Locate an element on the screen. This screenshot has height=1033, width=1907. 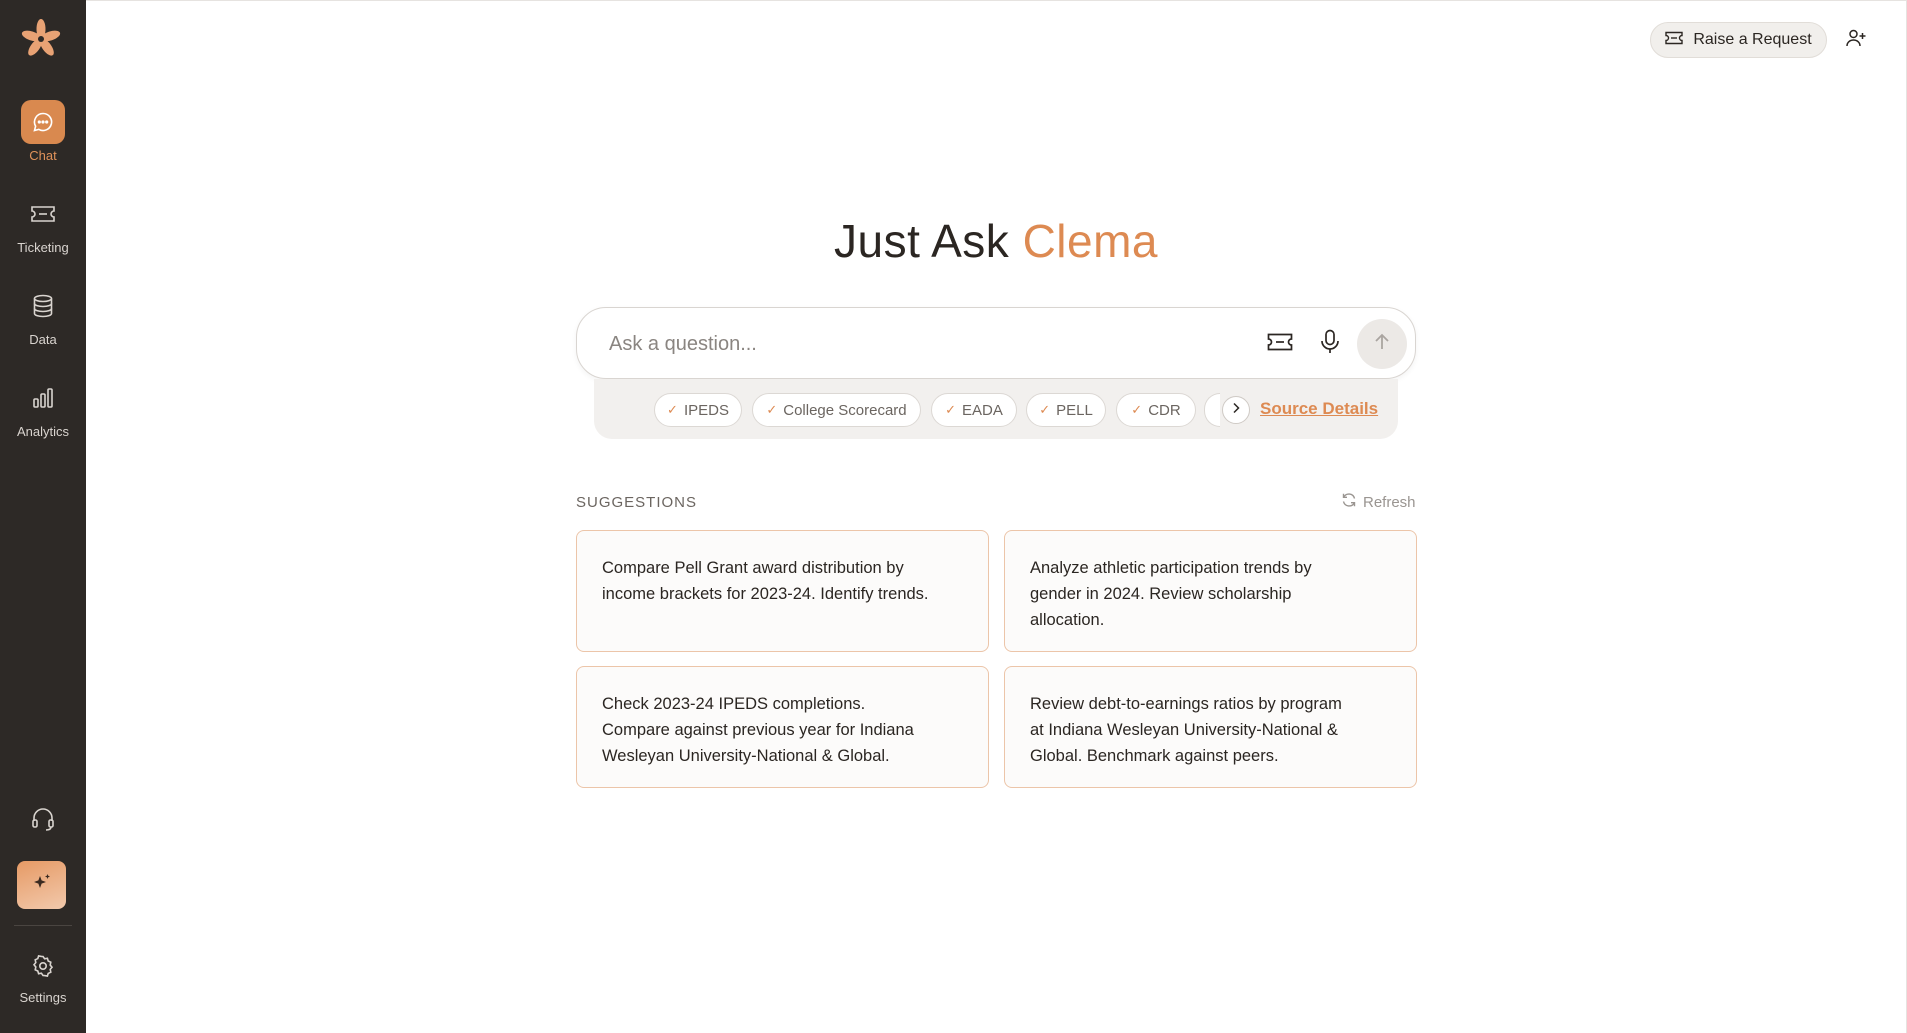
sidebar-item-label: Data is located at coordinates (43, 339).